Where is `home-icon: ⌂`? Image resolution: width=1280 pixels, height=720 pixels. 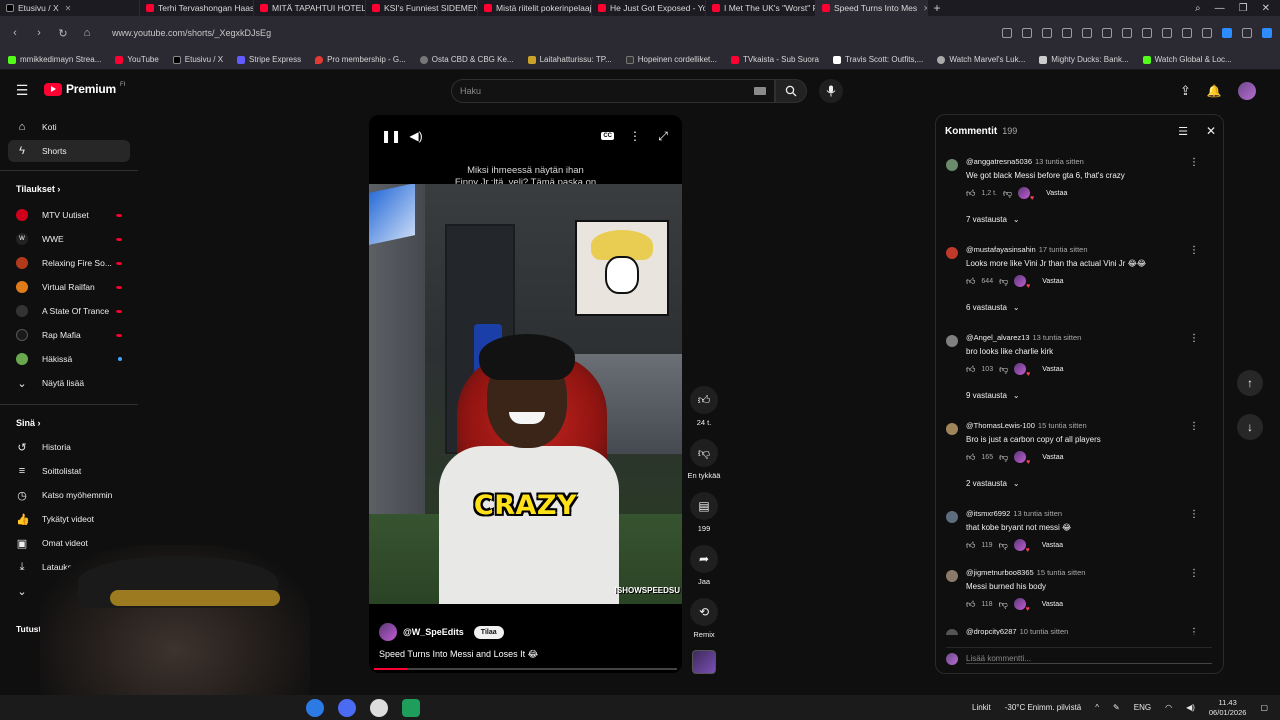 home-icon: ⌂ is located at coordinates (87, 33).